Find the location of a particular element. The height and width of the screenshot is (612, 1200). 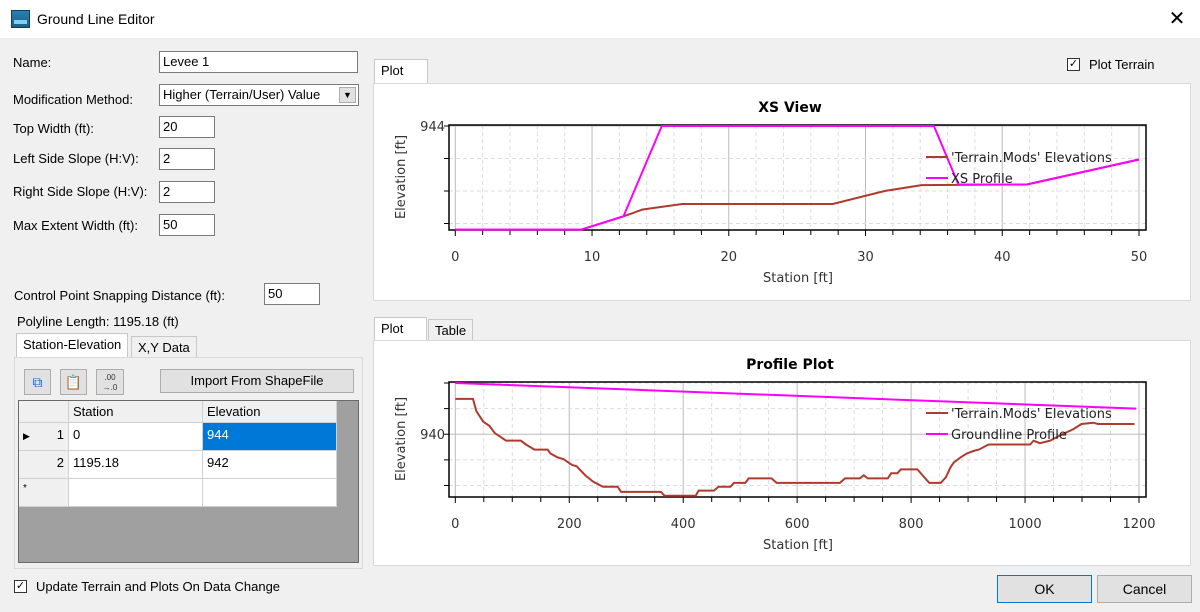

right-slope-label: Right Side Slope (H:V): is located at coordinates (80, 191).